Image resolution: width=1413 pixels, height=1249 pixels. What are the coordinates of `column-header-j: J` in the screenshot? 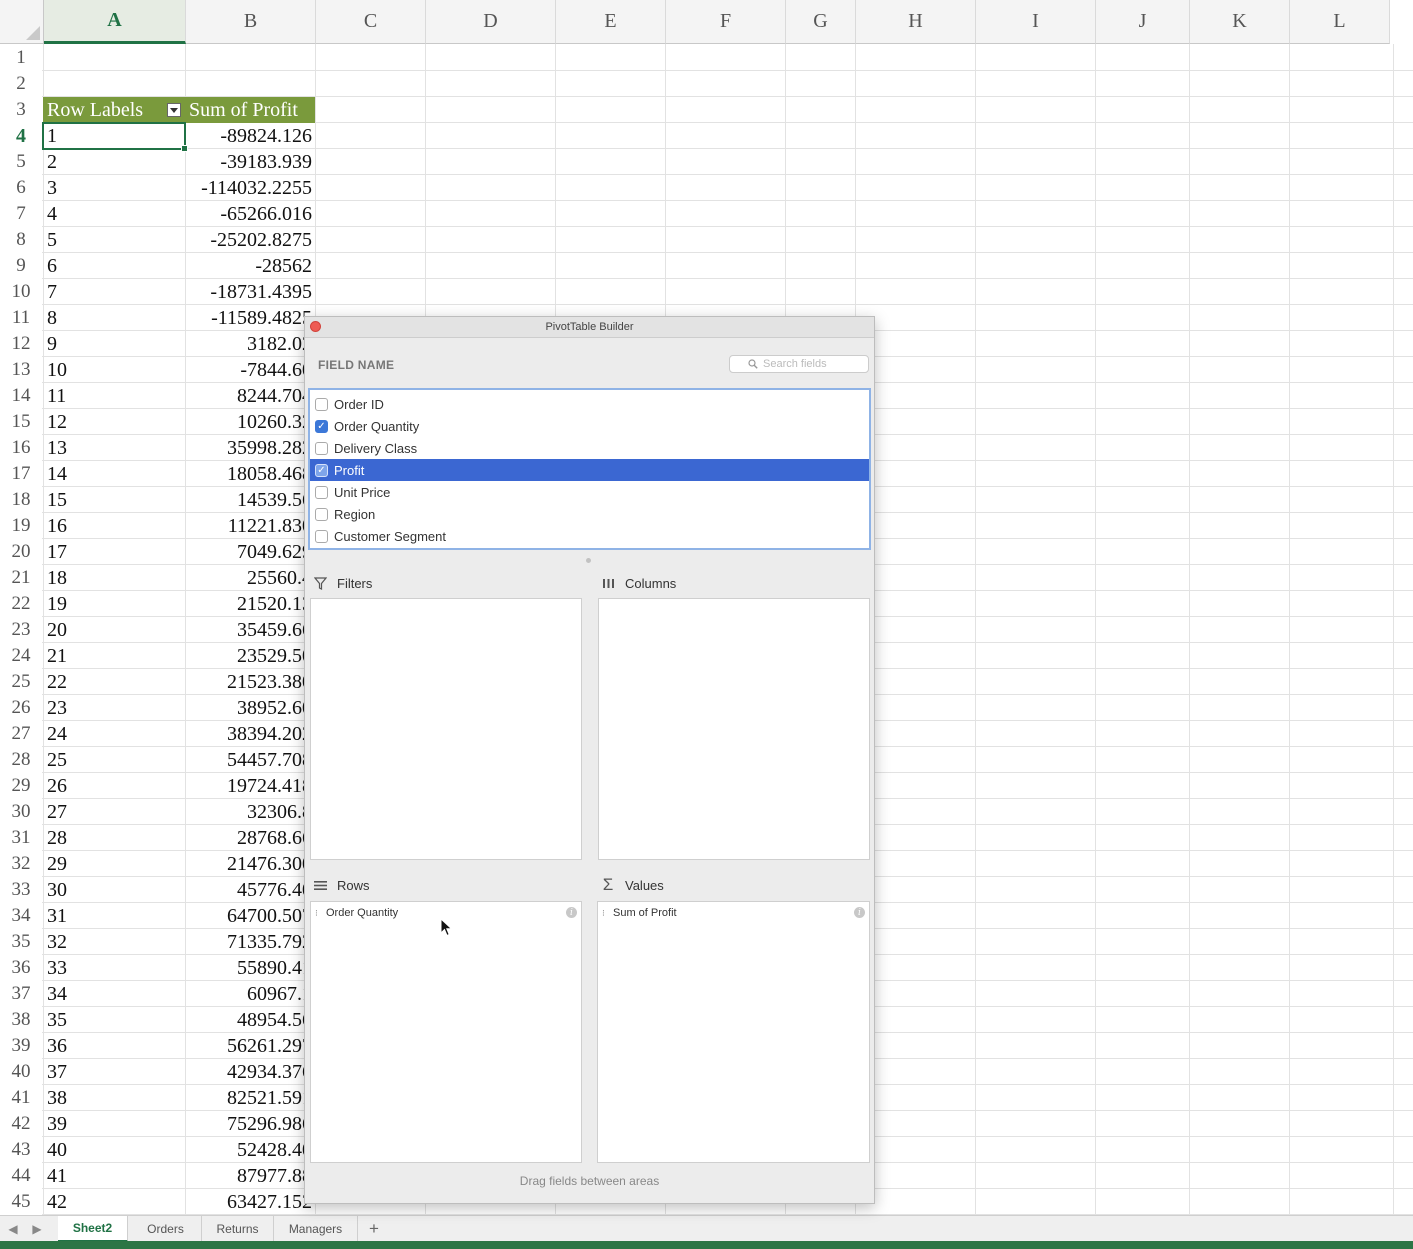 It's located at (1143, 22).